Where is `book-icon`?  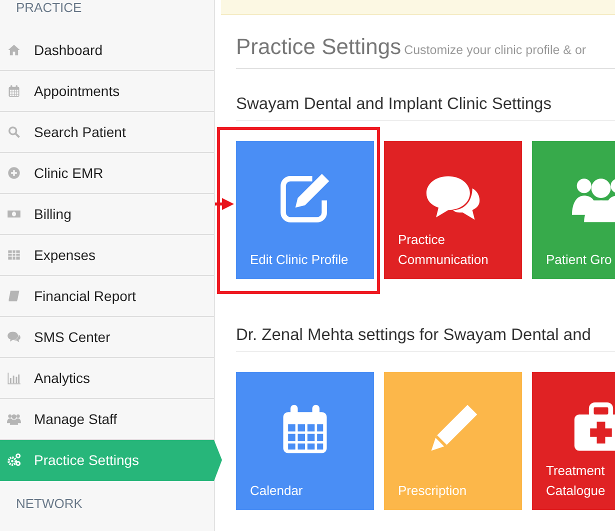
book-icon is located at coordinates (14, 296).